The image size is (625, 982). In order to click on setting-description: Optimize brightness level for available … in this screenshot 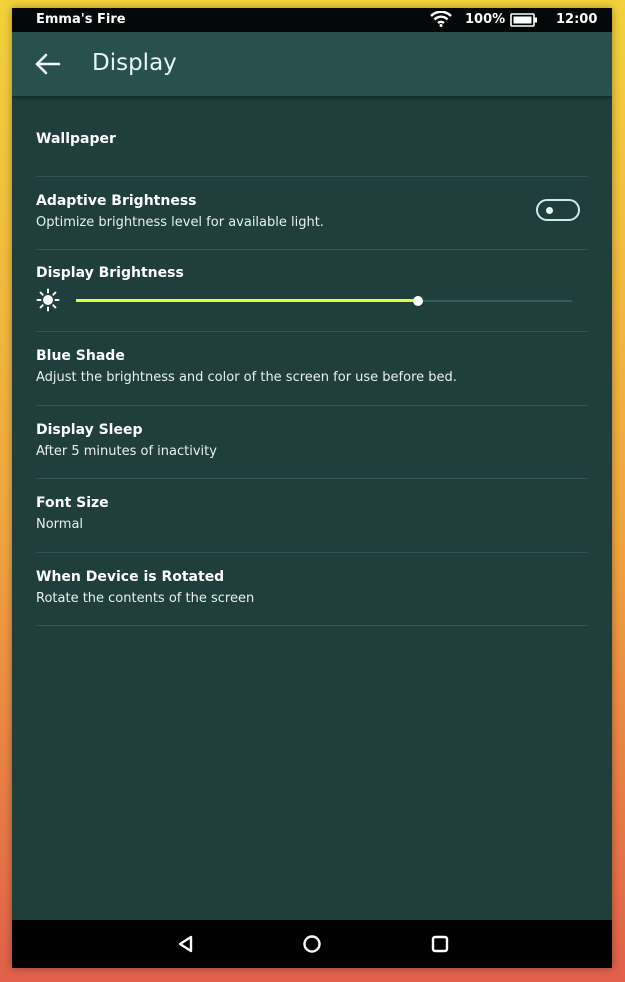, I will do `click(180, 222)`.